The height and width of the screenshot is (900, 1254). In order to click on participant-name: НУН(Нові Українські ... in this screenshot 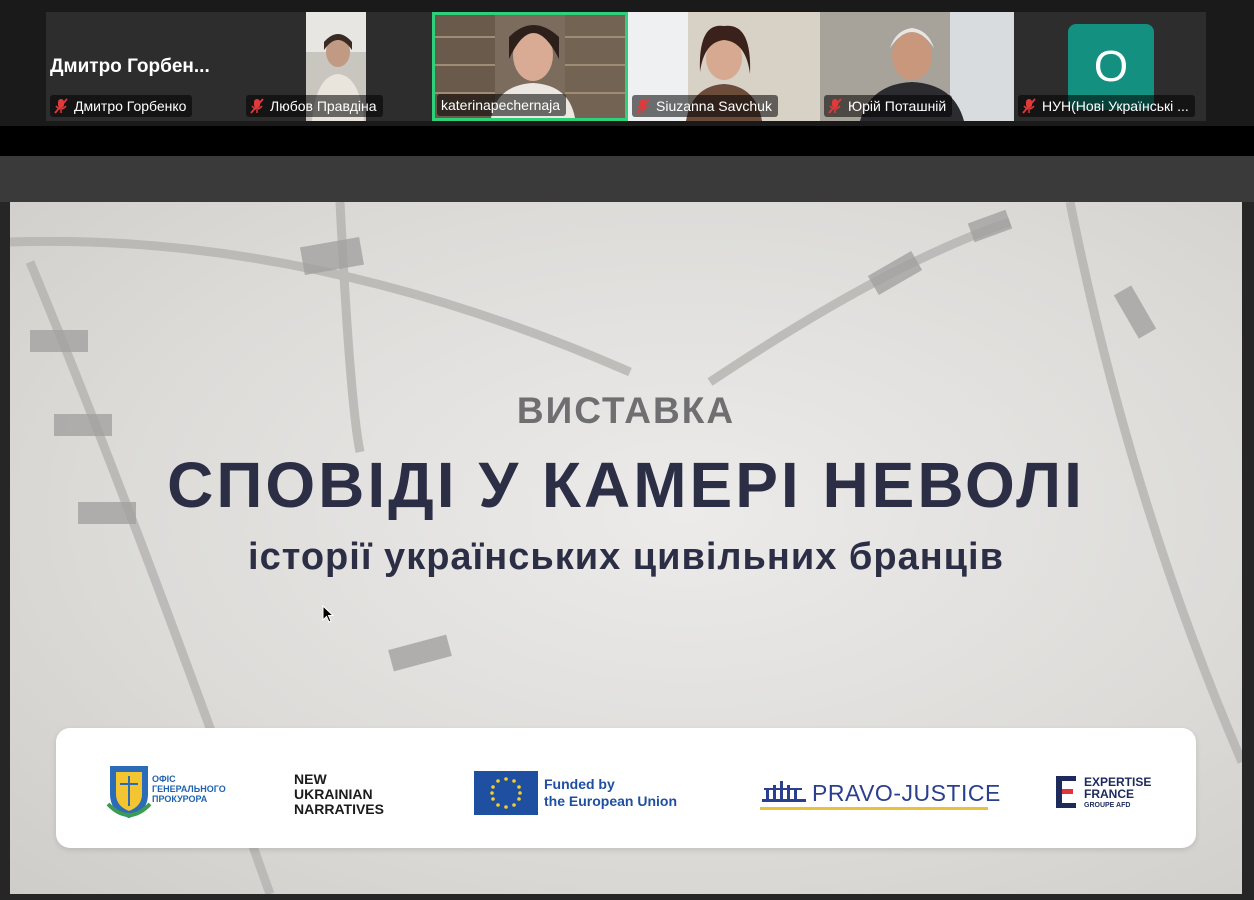, I will do `click(1115, 106)`.